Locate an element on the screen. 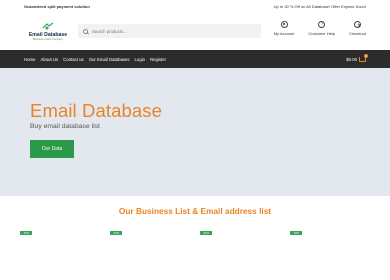  cart-total: $0.00 is located at coordinates (351, 59).